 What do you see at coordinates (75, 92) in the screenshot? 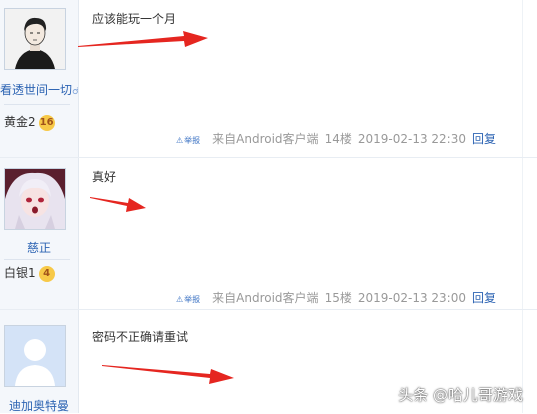
I see `male-icon: ♂` at bounding box center [75, 92].